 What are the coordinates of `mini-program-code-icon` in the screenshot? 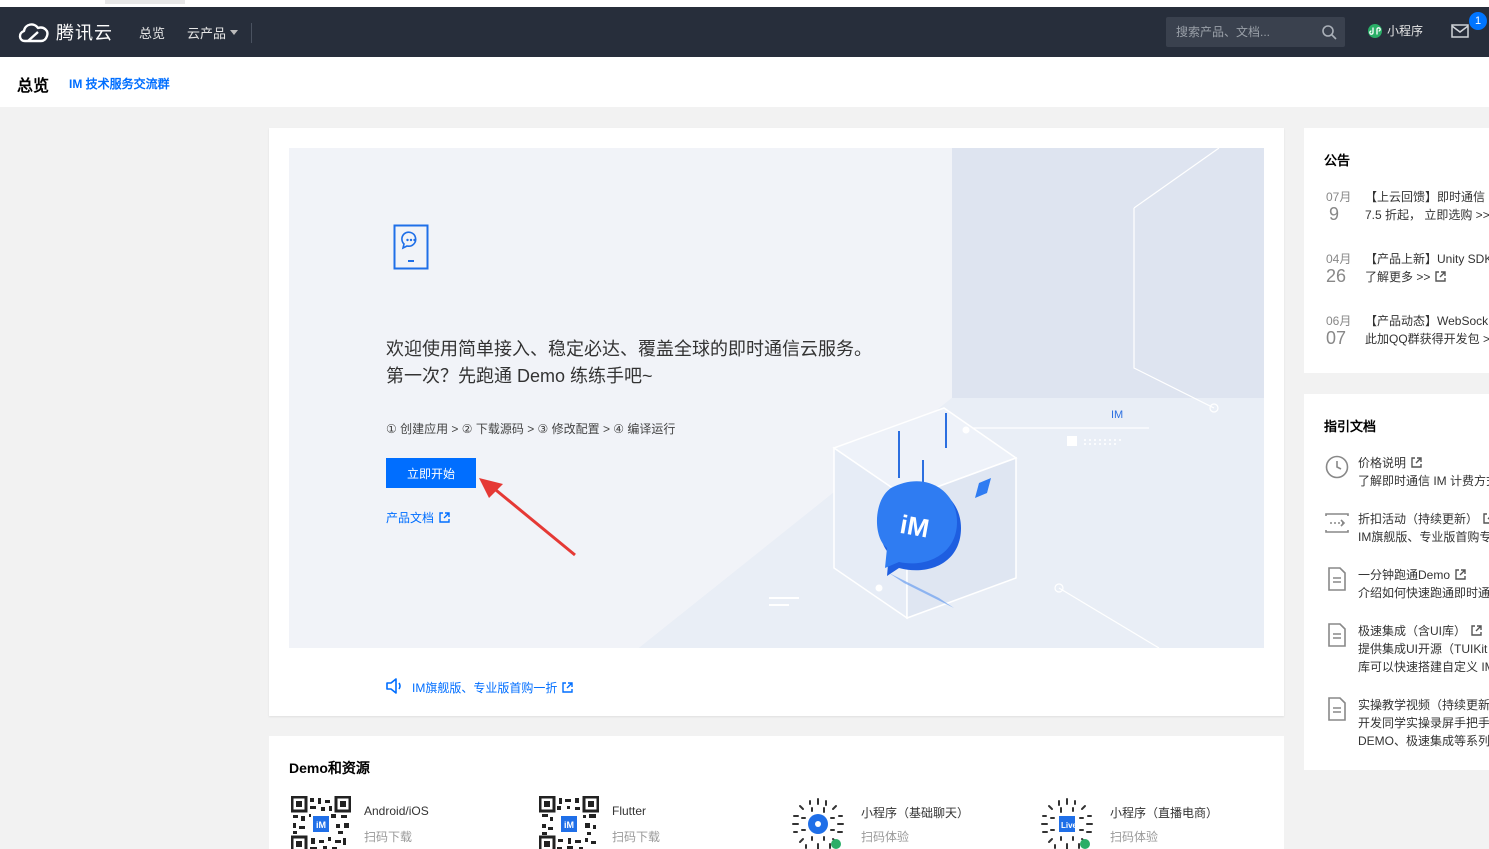 It's located at (818, 823).